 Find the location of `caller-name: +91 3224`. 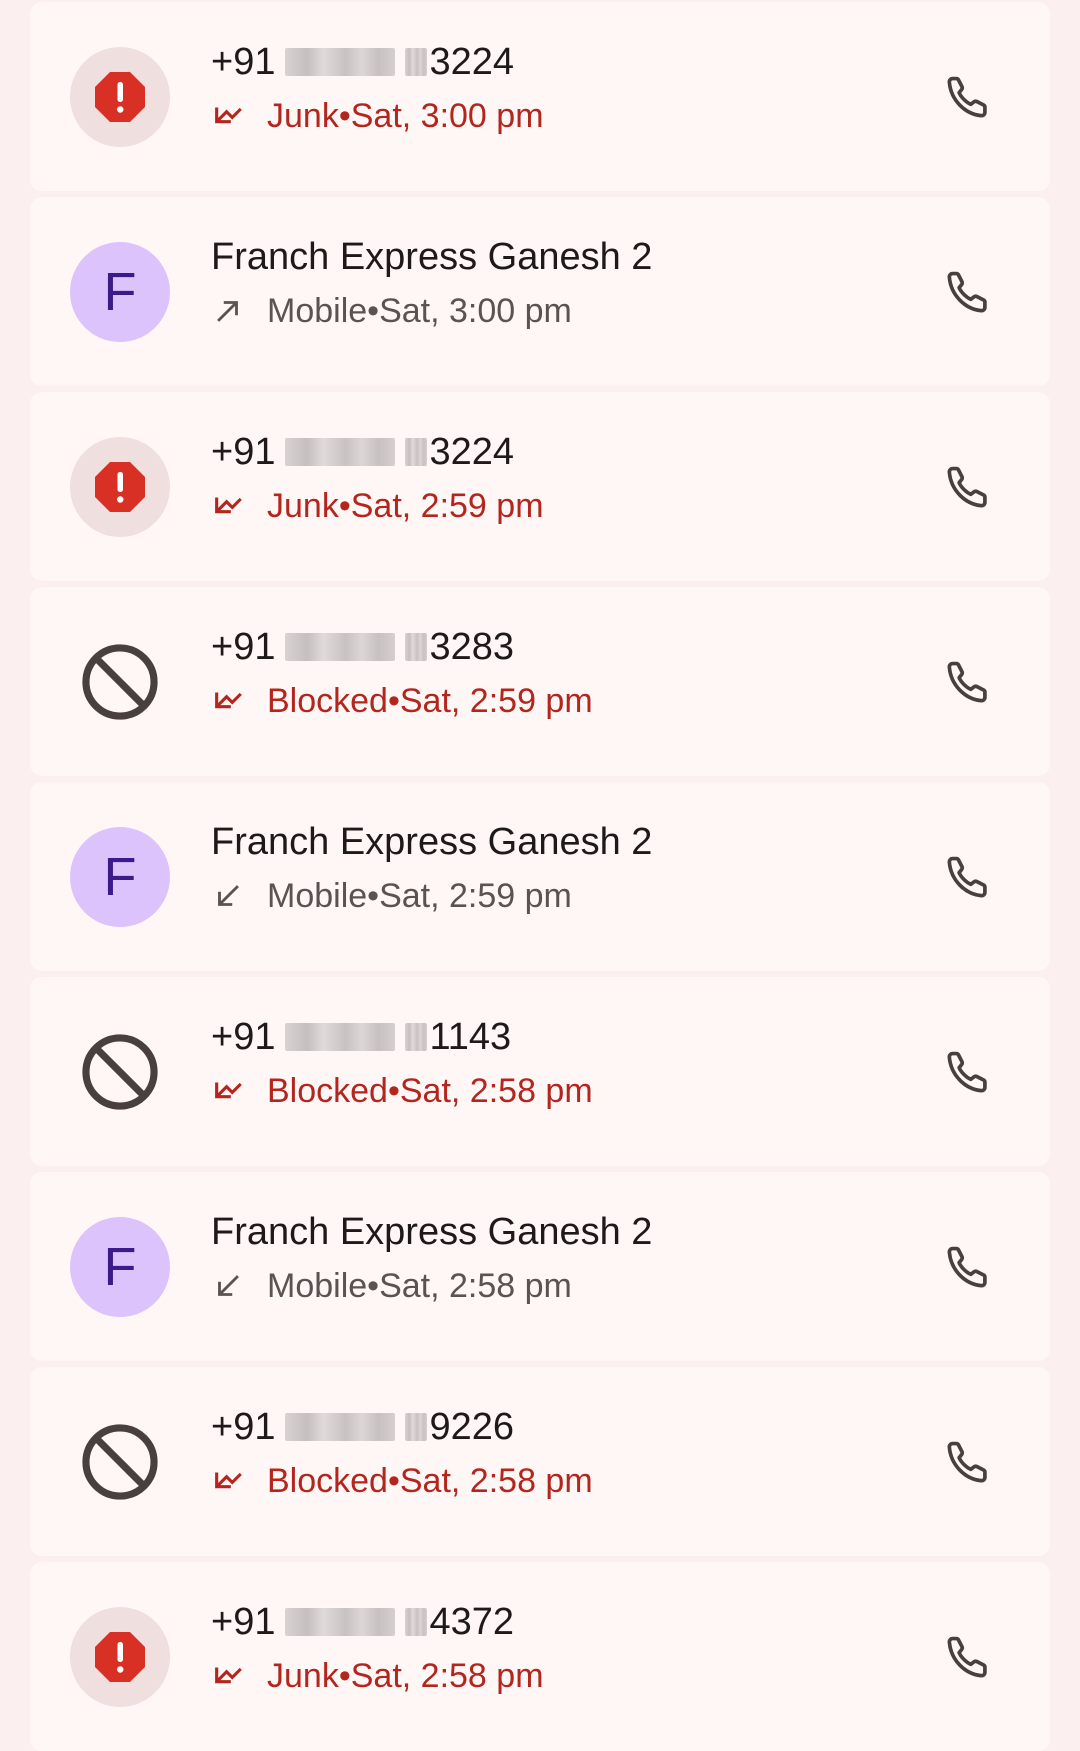

caller-name: +91 3224 is located at coordinates (550, 452).